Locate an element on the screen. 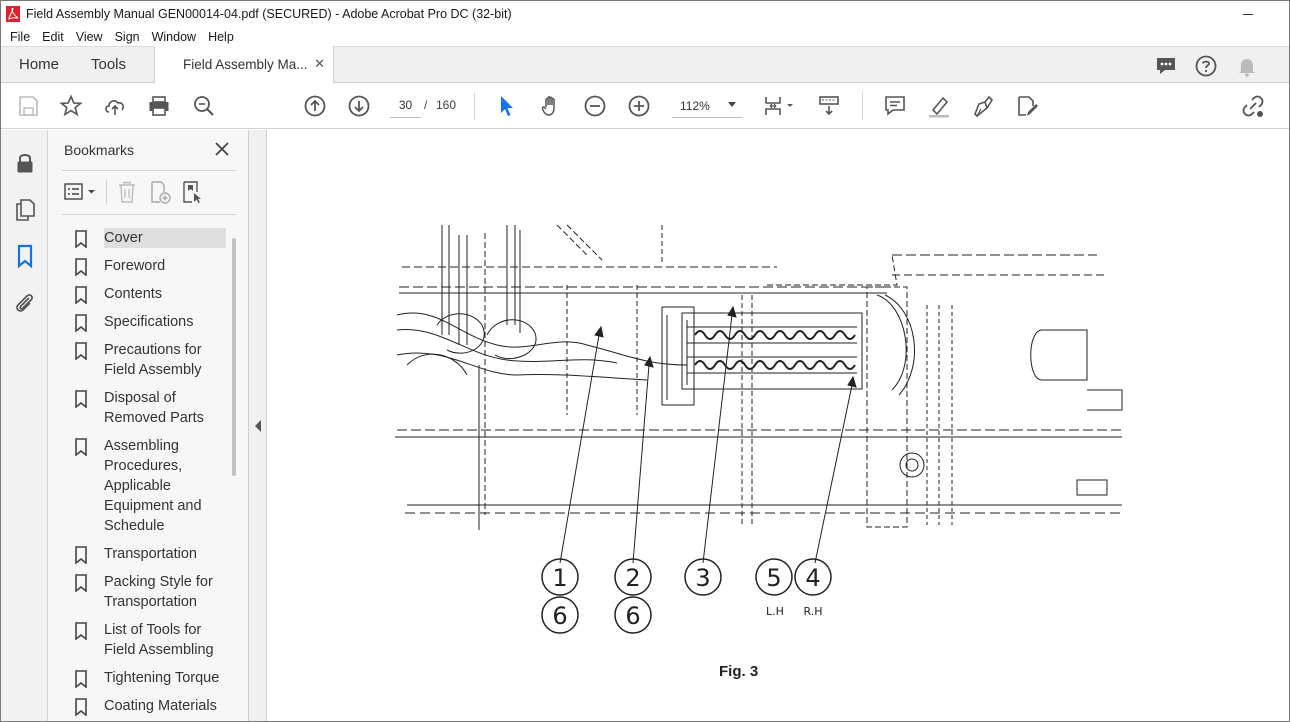  bookmark-item-transportation: Transportation is located at coordinates (153, 555).